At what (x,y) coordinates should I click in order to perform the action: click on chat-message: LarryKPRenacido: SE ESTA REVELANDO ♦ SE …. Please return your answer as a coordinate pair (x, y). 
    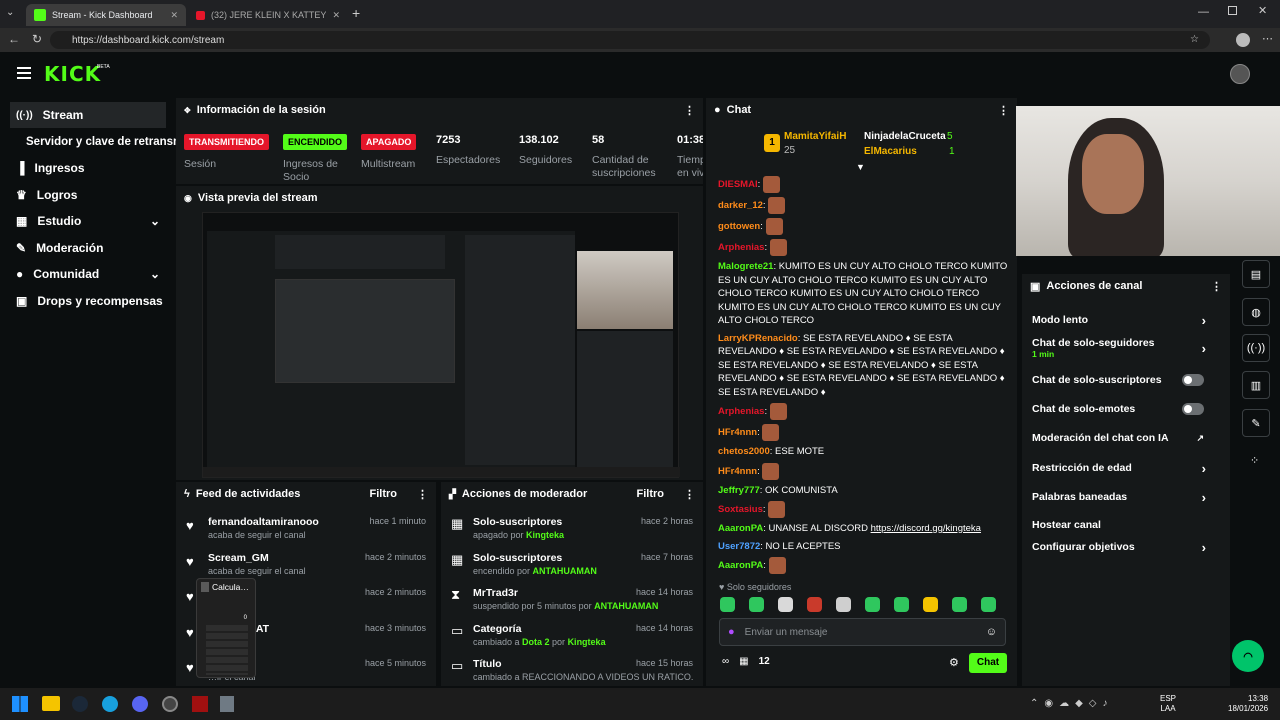
    Looking at the image, I should click on (863, 366).